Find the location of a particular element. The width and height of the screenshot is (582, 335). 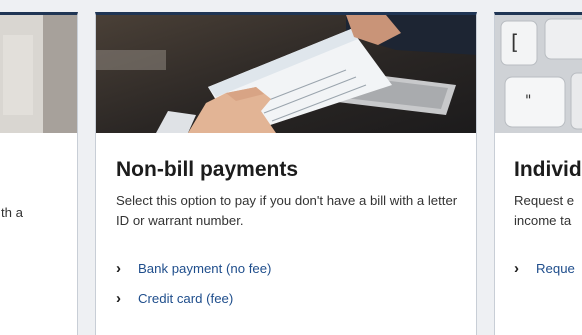

link-item-request: › Reque is located at coordinates (548, 268).